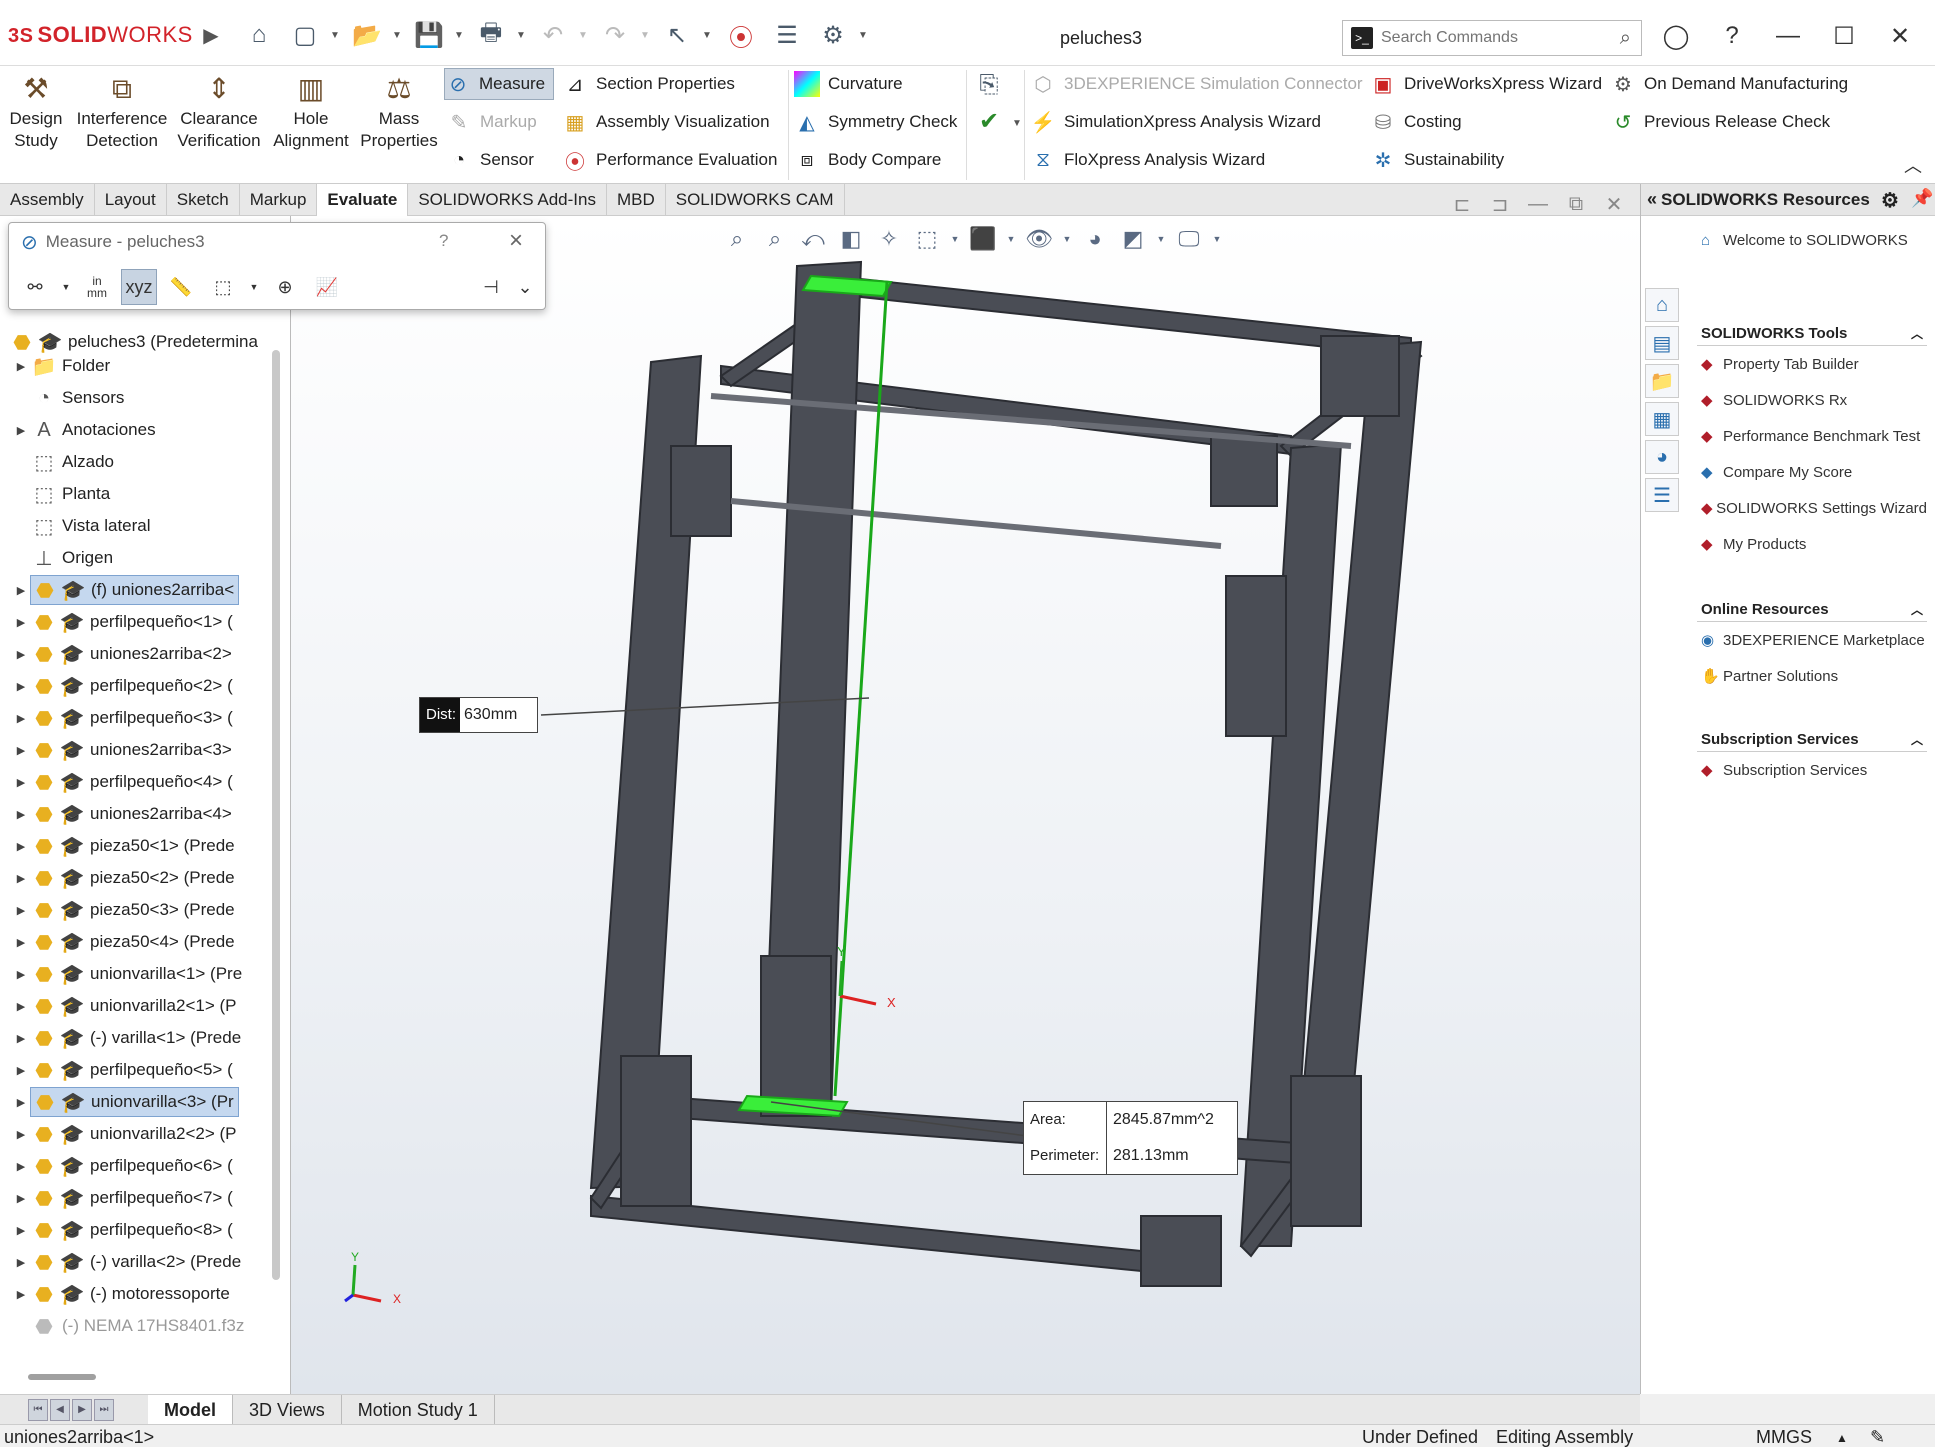  Describe the element at coordinates (1812, 400) in the screenshot. I see `tool-link: ◆ SOLIDWORKS Rx` at that location.